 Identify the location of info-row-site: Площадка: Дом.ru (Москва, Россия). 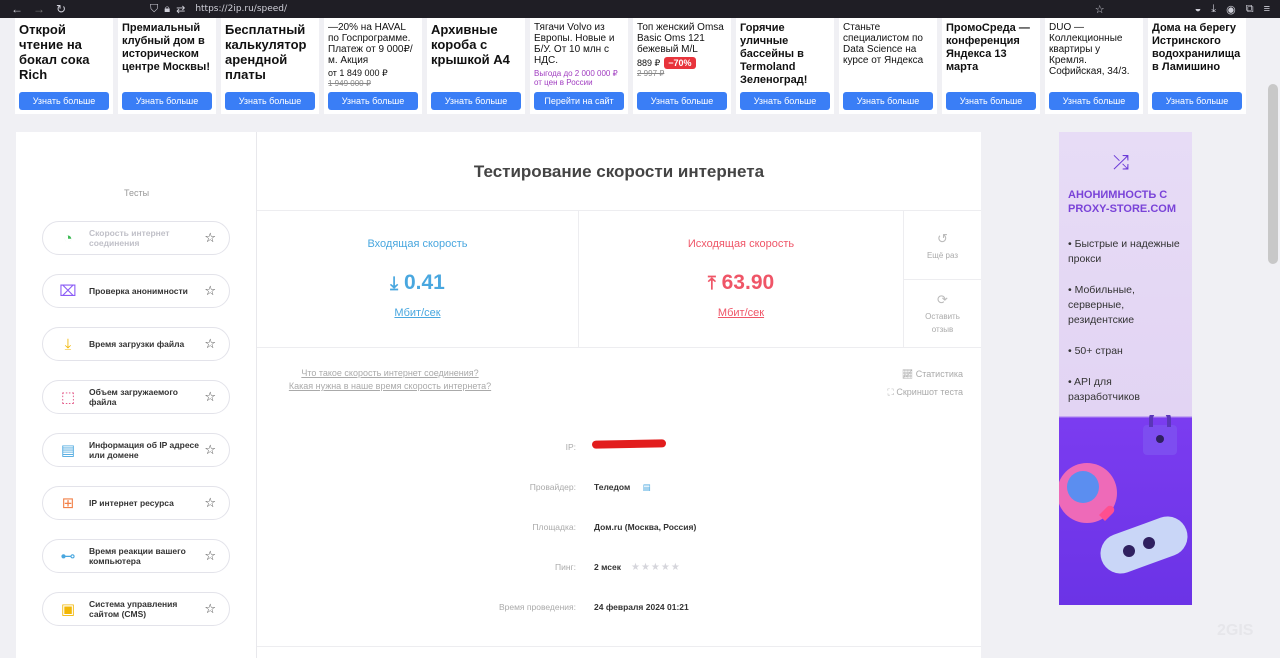
(619, 529).